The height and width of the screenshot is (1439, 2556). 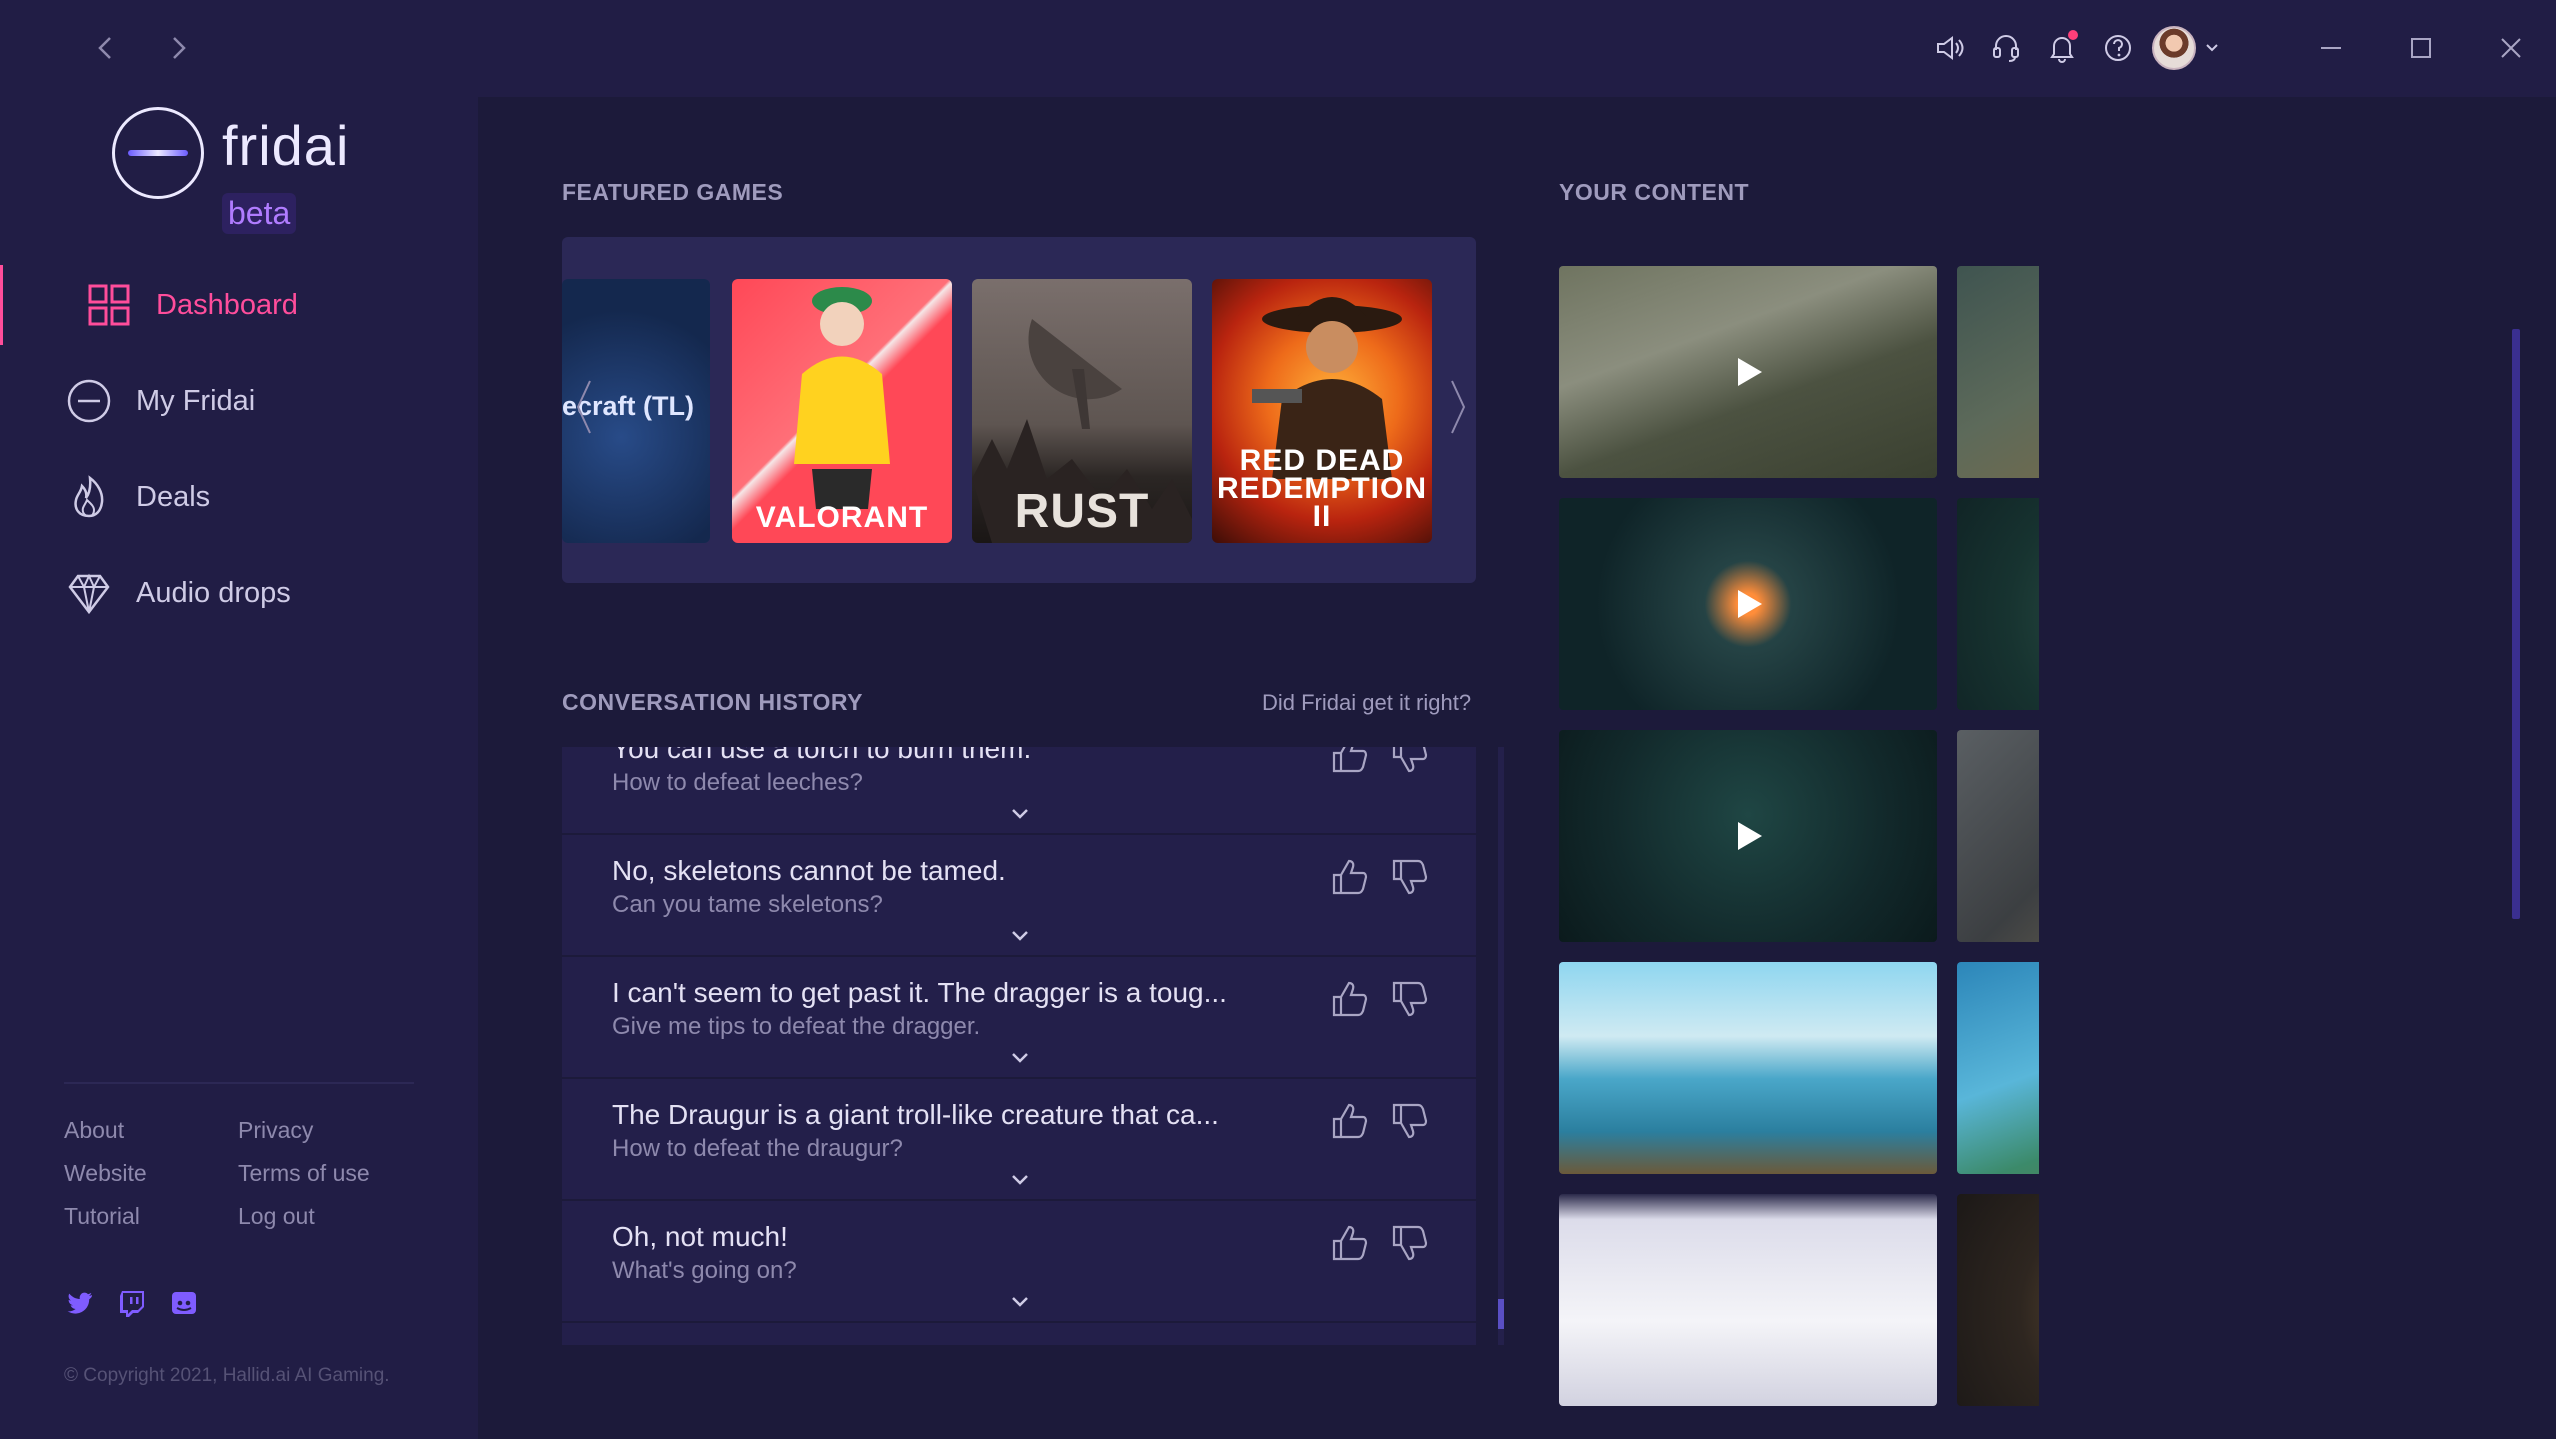 I want to click on conversation-question: How to defeat leeches?, so click(x=737, y=782).